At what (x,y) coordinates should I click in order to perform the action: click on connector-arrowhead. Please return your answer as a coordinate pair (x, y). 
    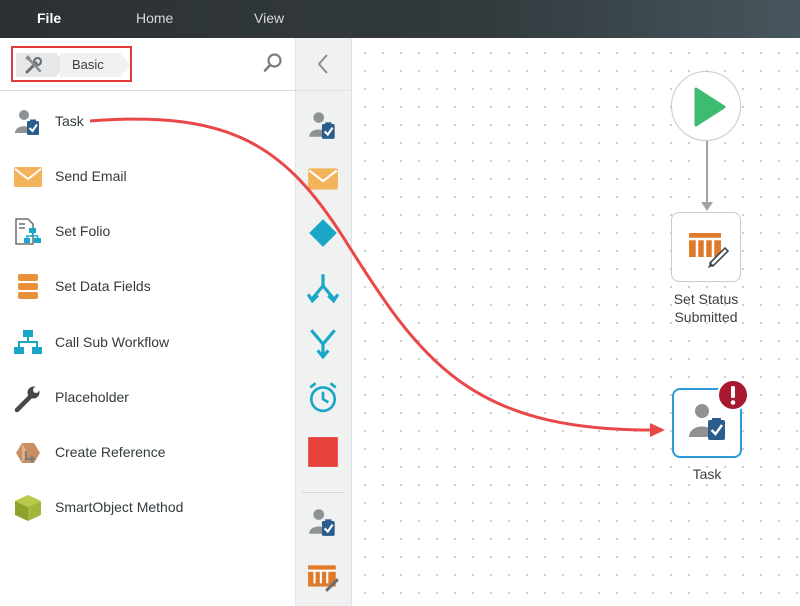
    Looking at the image, I should click on (707, 206).